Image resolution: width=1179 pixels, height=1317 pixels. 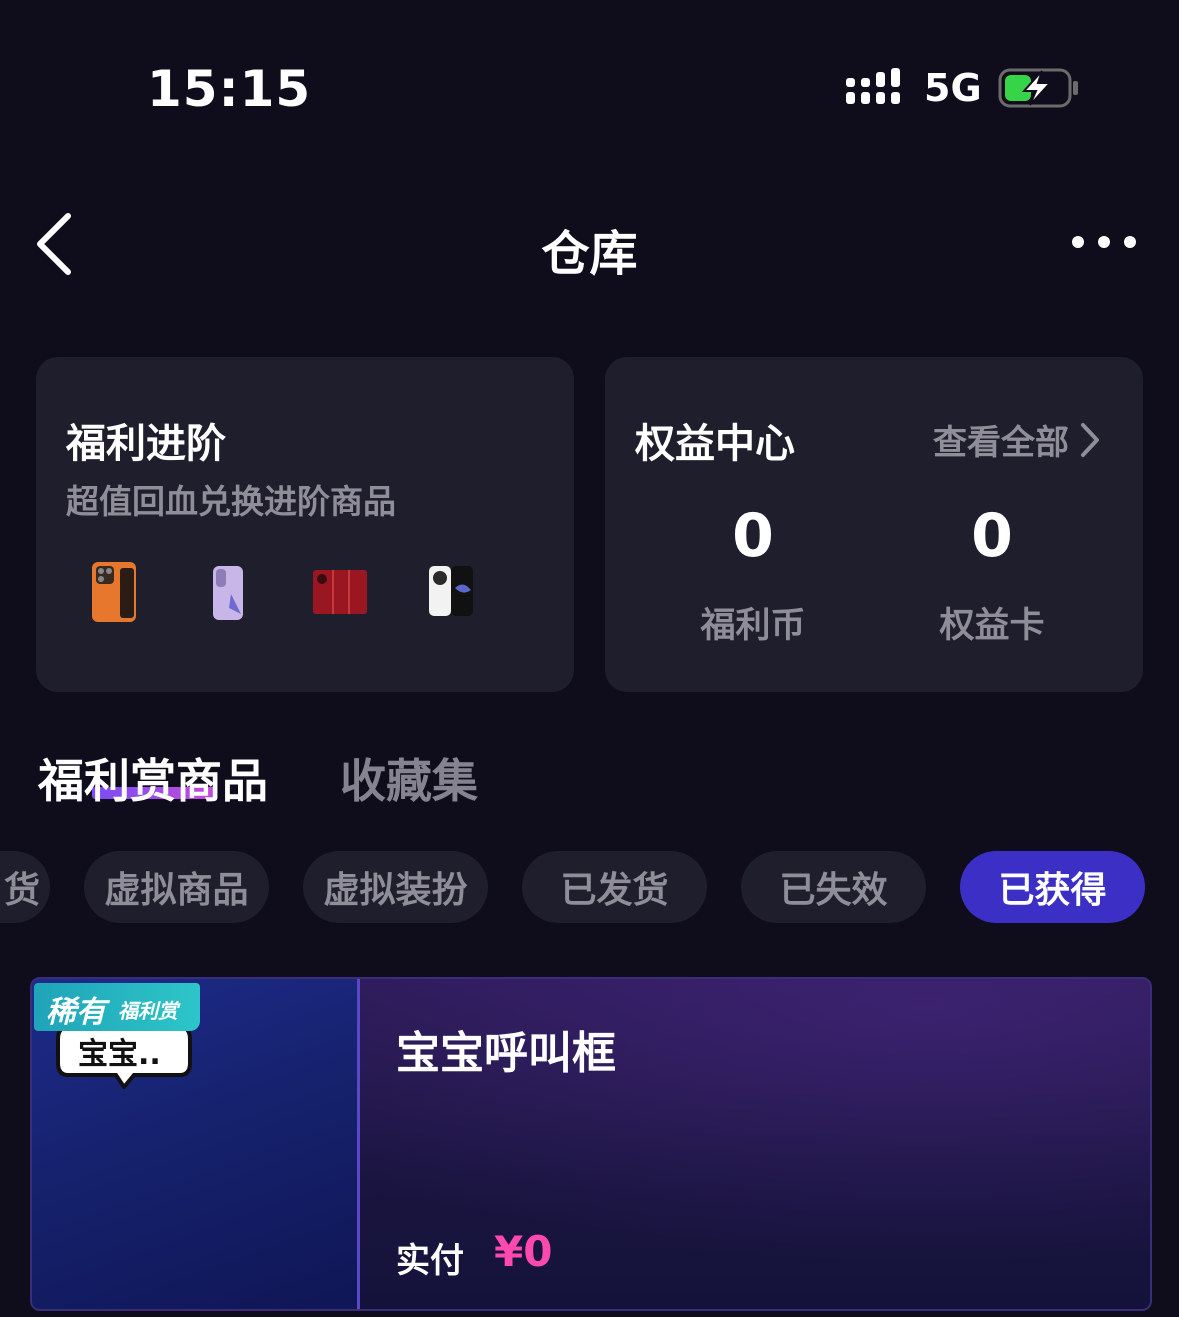 I want to click on filter-chip-partial: 货, so click(x=25, y=887).